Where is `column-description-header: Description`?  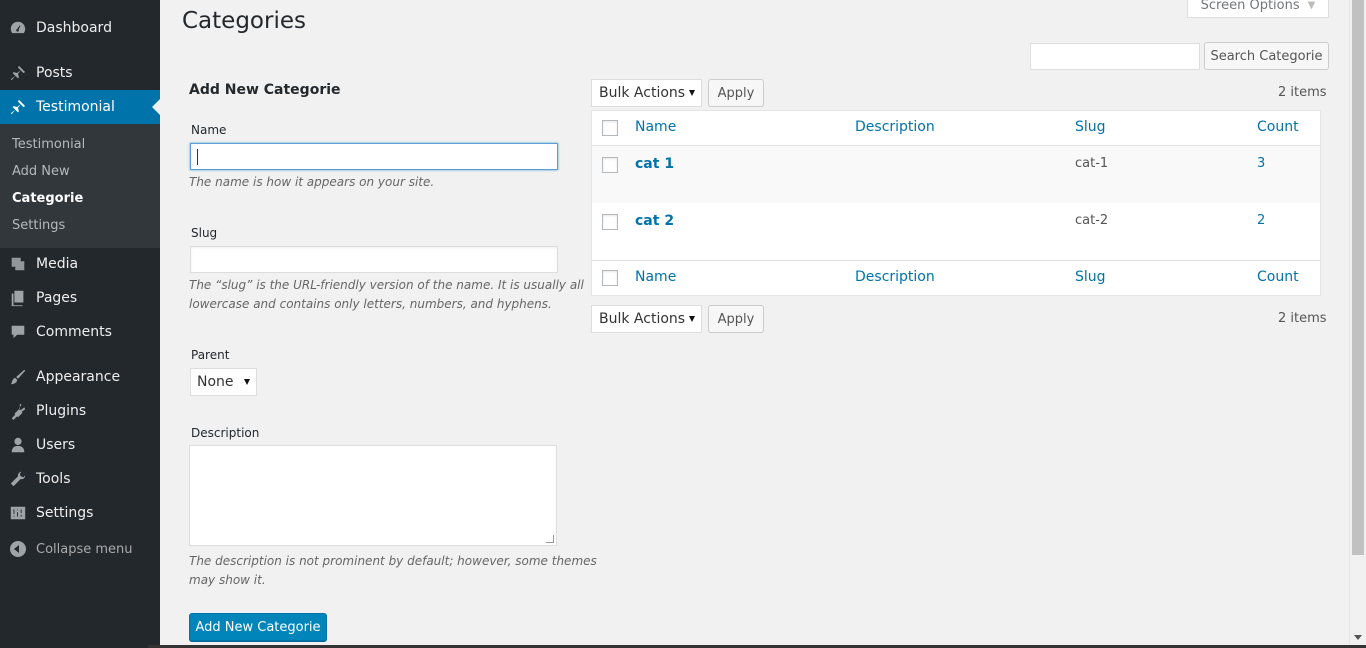
column-description-header: Description is located at coordinates (895, 127).